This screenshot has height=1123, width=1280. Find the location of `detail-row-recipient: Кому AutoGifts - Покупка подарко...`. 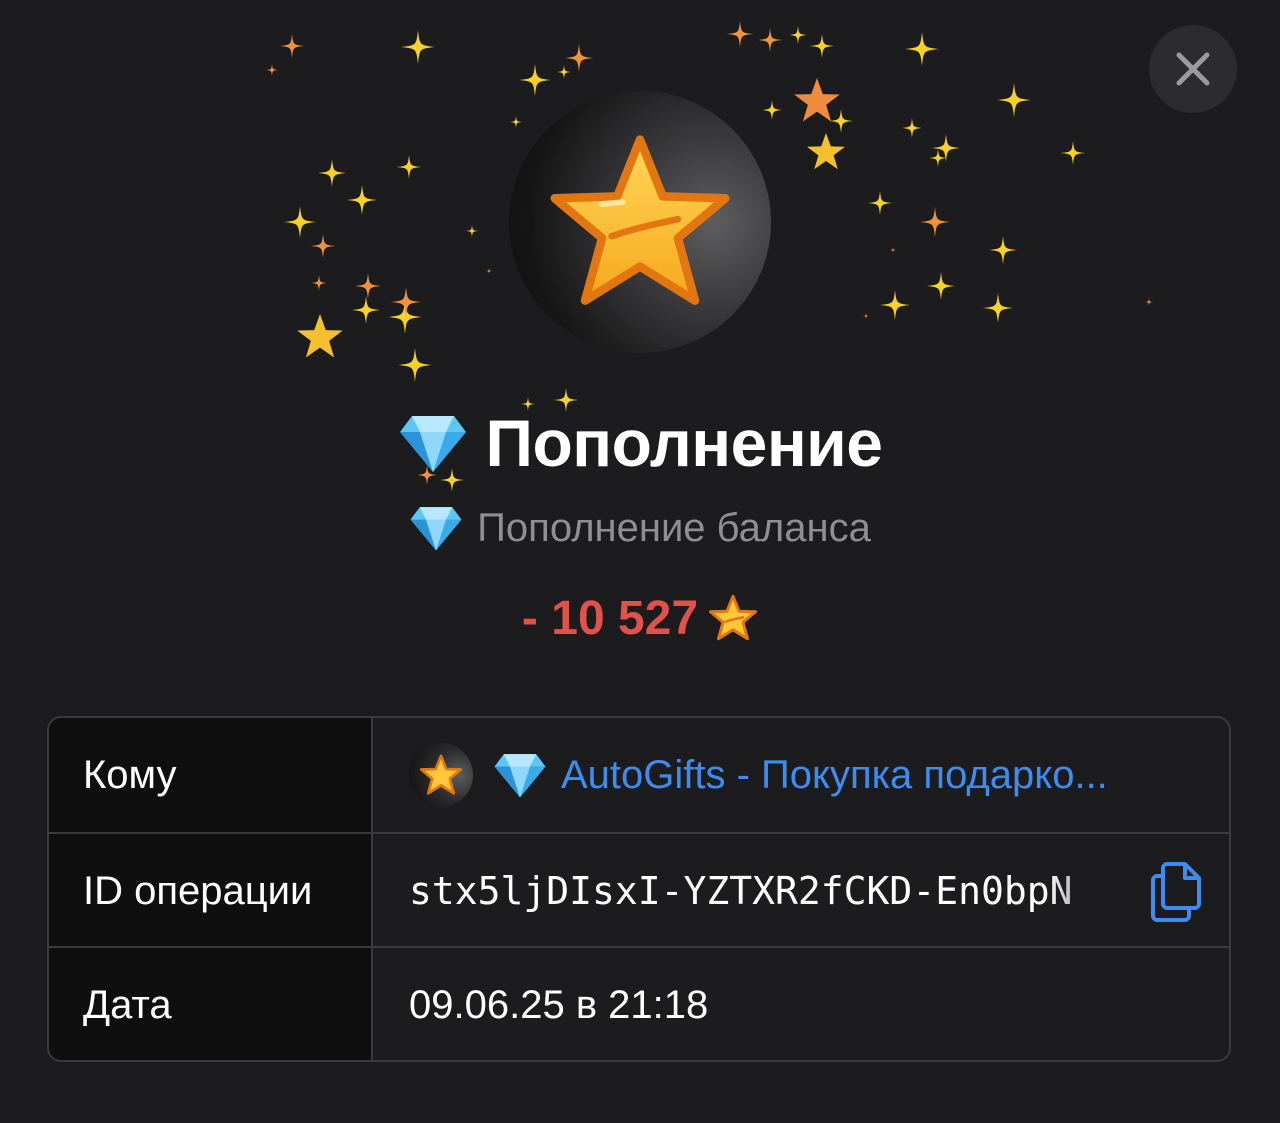

detail-row-recipient: Кому AutoGifts - Покупка подарко... is located at coordinates (639, 775).